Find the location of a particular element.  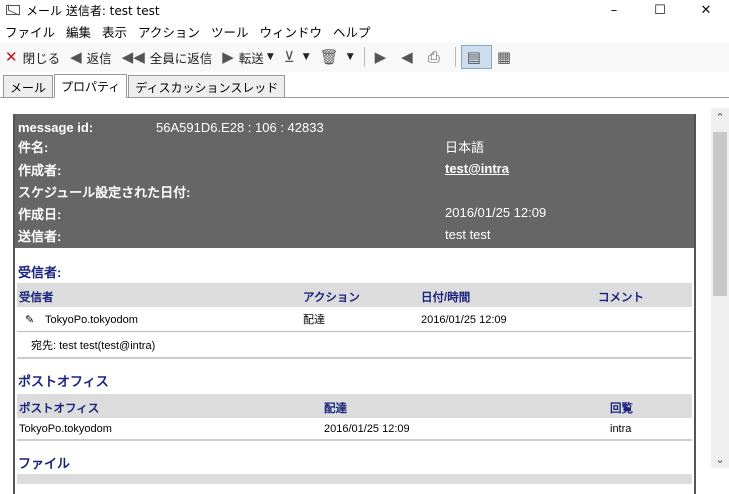

forward-dropdown-icon: ▼ is located at coordinates (270, 57).